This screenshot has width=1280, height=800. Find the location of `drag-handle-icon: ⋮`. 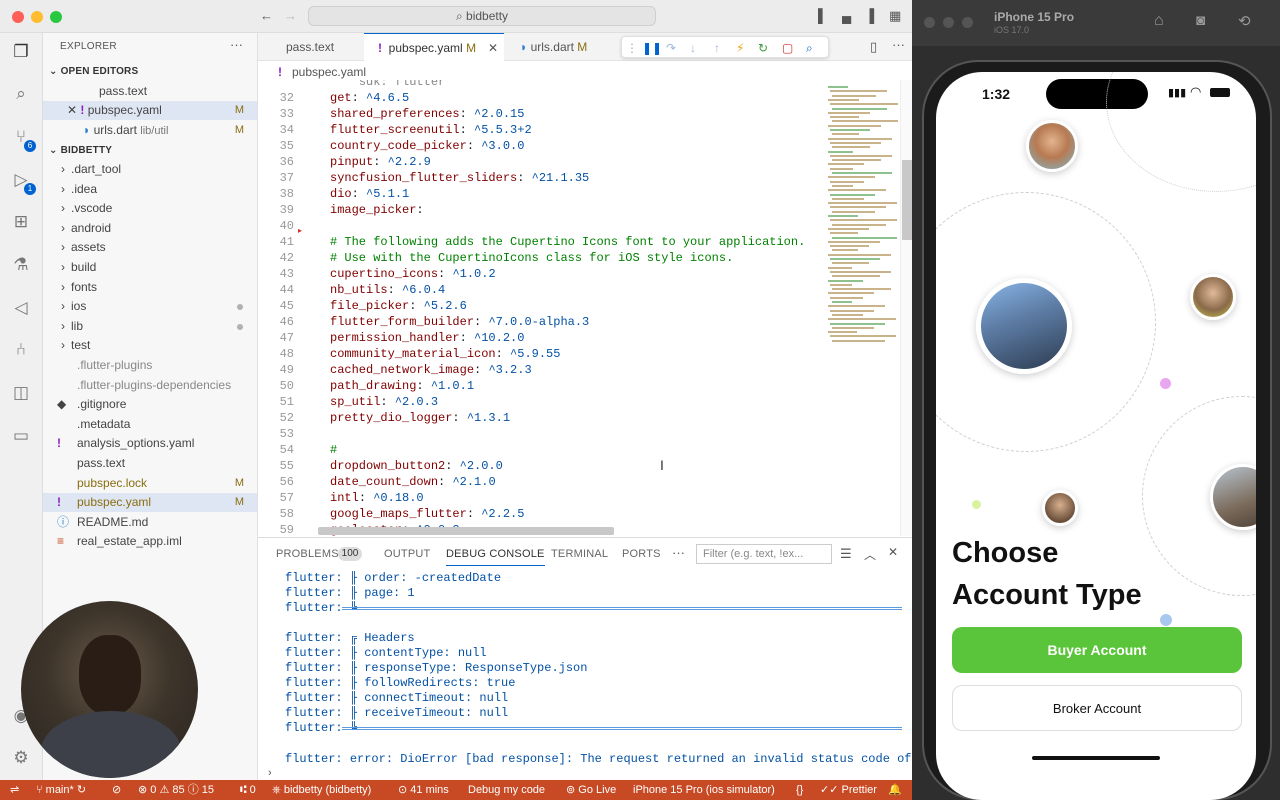

drag-handle-icon: ⋮ is located at coordinates (632, 48).